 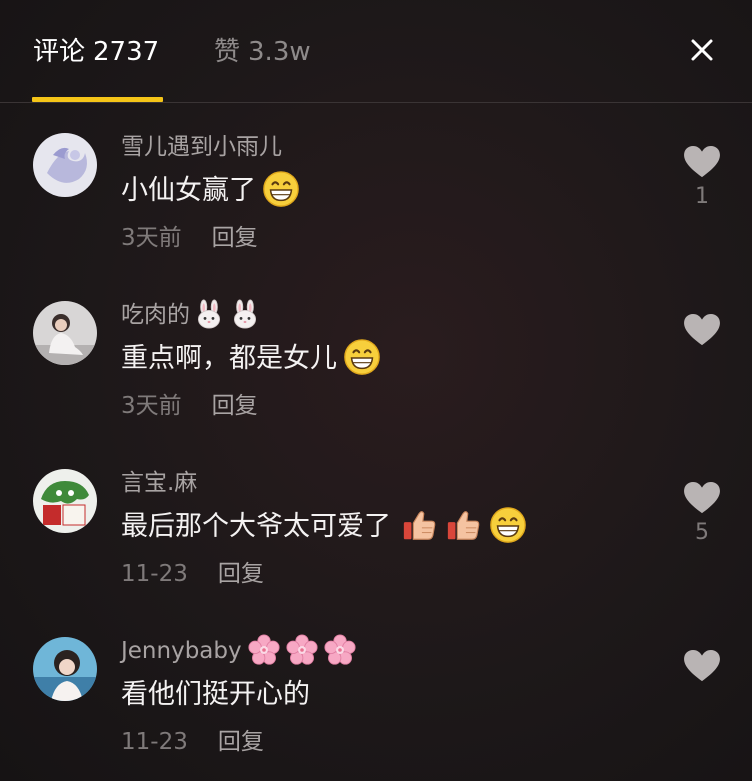 What do you see at coordinates (159, 483) in the screenshot?
I see `comment-username: 言宝.麻` at bounding box center [159, 483].